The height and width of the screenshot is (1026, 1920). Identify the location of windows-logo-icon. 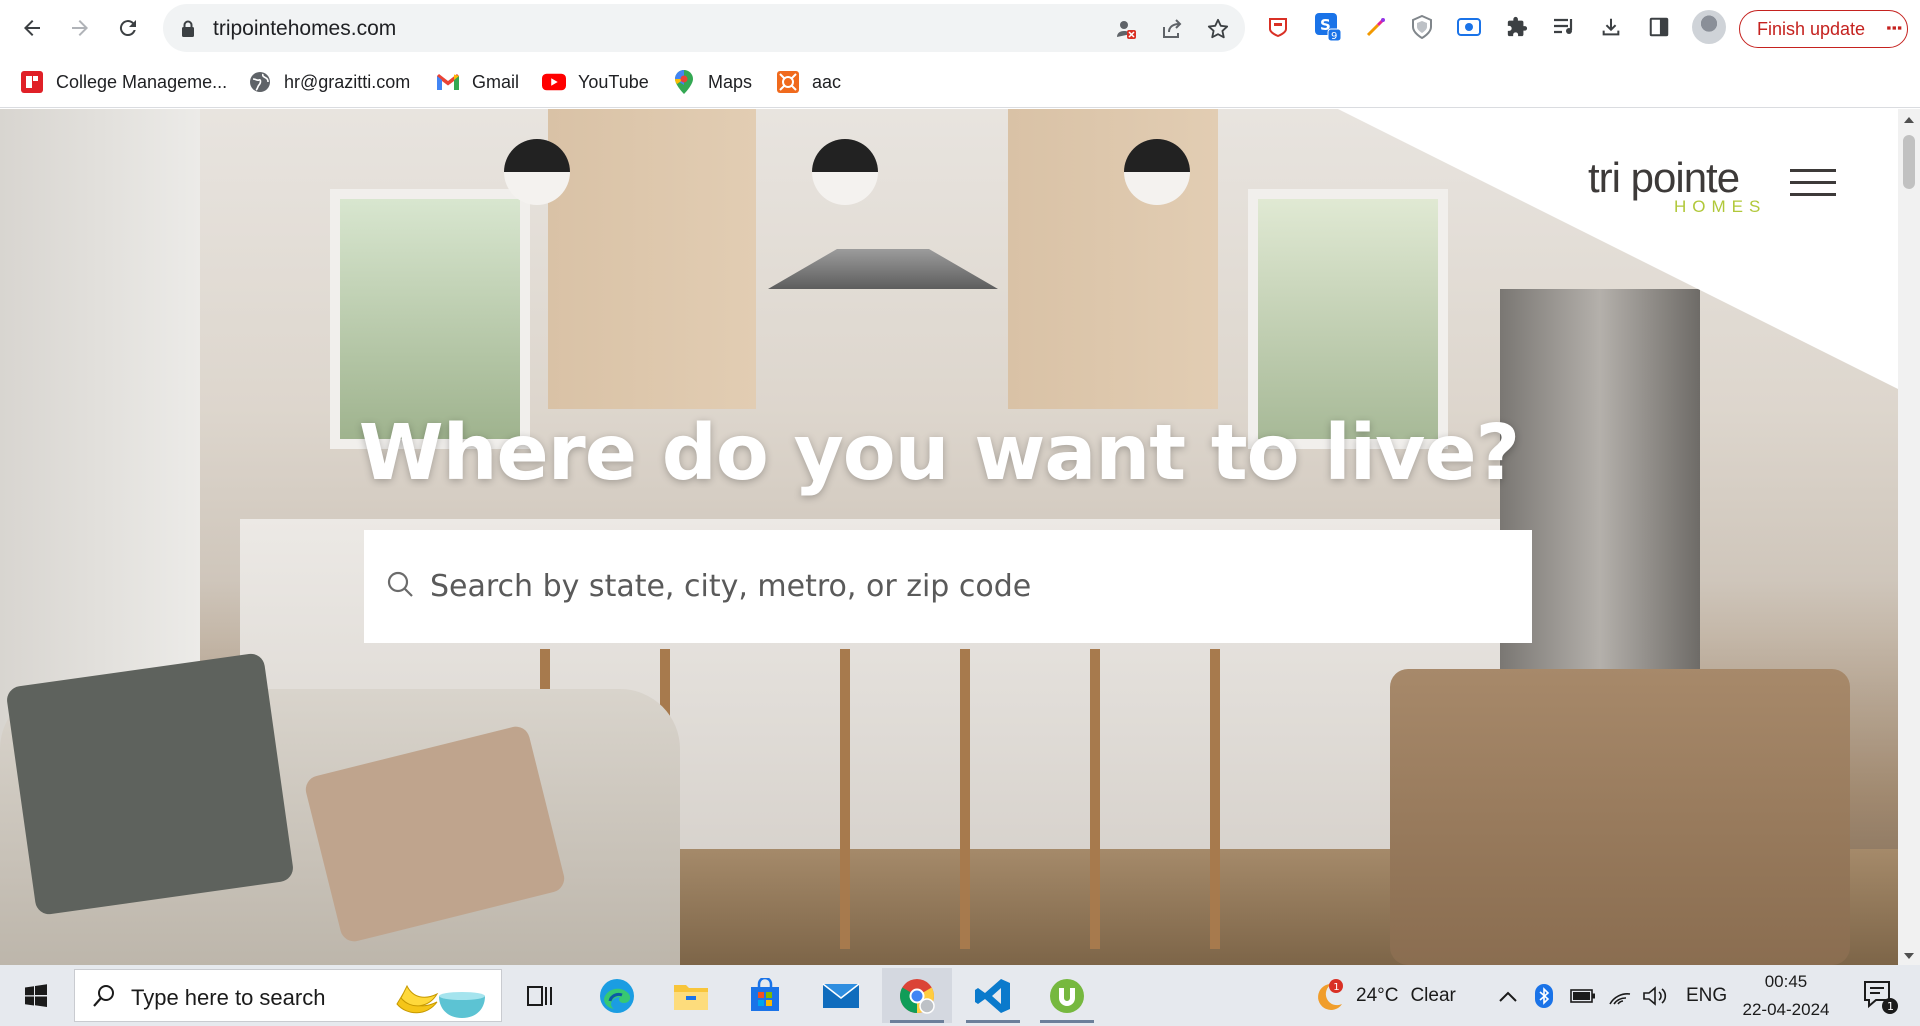
(36, 995).